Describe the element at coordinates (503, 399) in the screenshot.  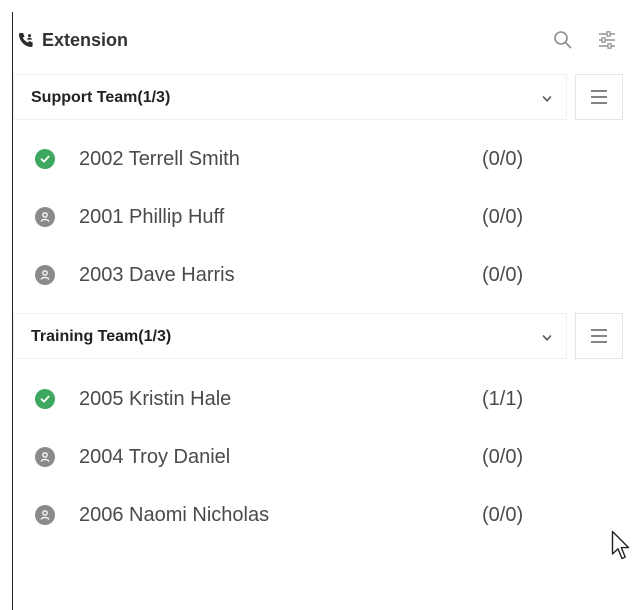
I see `member-call-count: (1/1)` at that location.